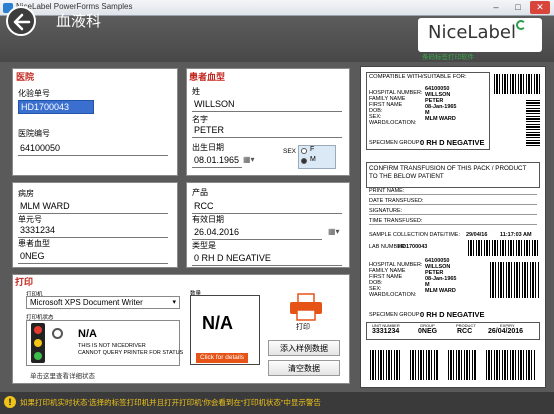  What do you see at coordinates (93, 207) in the screenshot?
I see `ward-input: MLM WARD` at bounding box center [93, 207].